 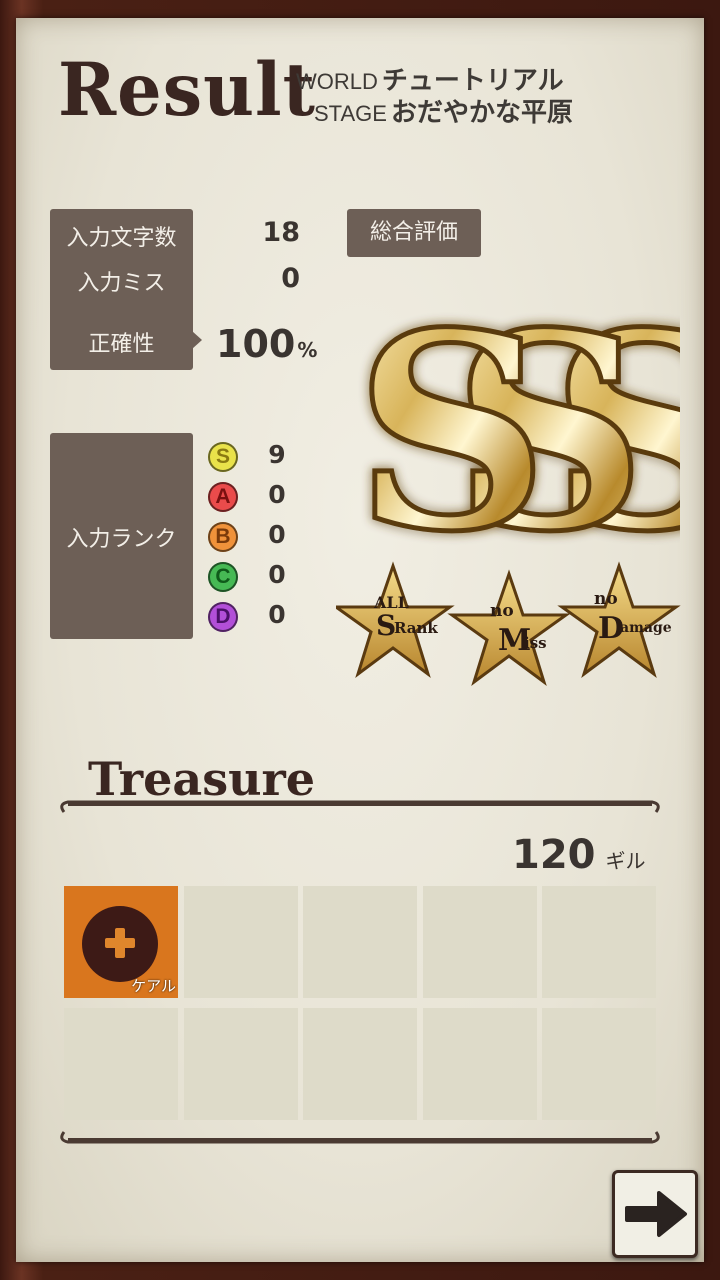 I want to click on treasure-bottom-divider, so click(x=360, y=1137).